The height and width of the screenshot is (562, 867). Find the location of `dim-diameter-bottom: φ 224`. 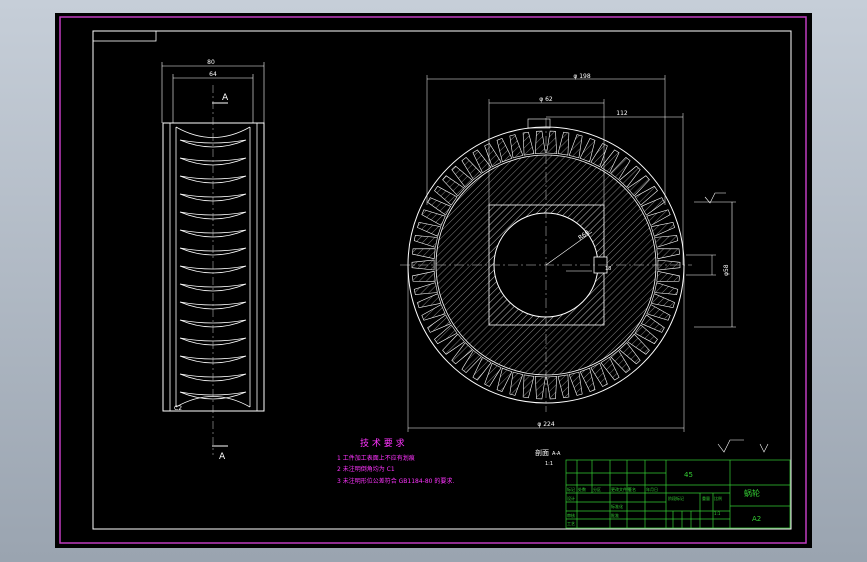

dim-diameter-bottom: φ 224 is located at coordinates (546, 424).